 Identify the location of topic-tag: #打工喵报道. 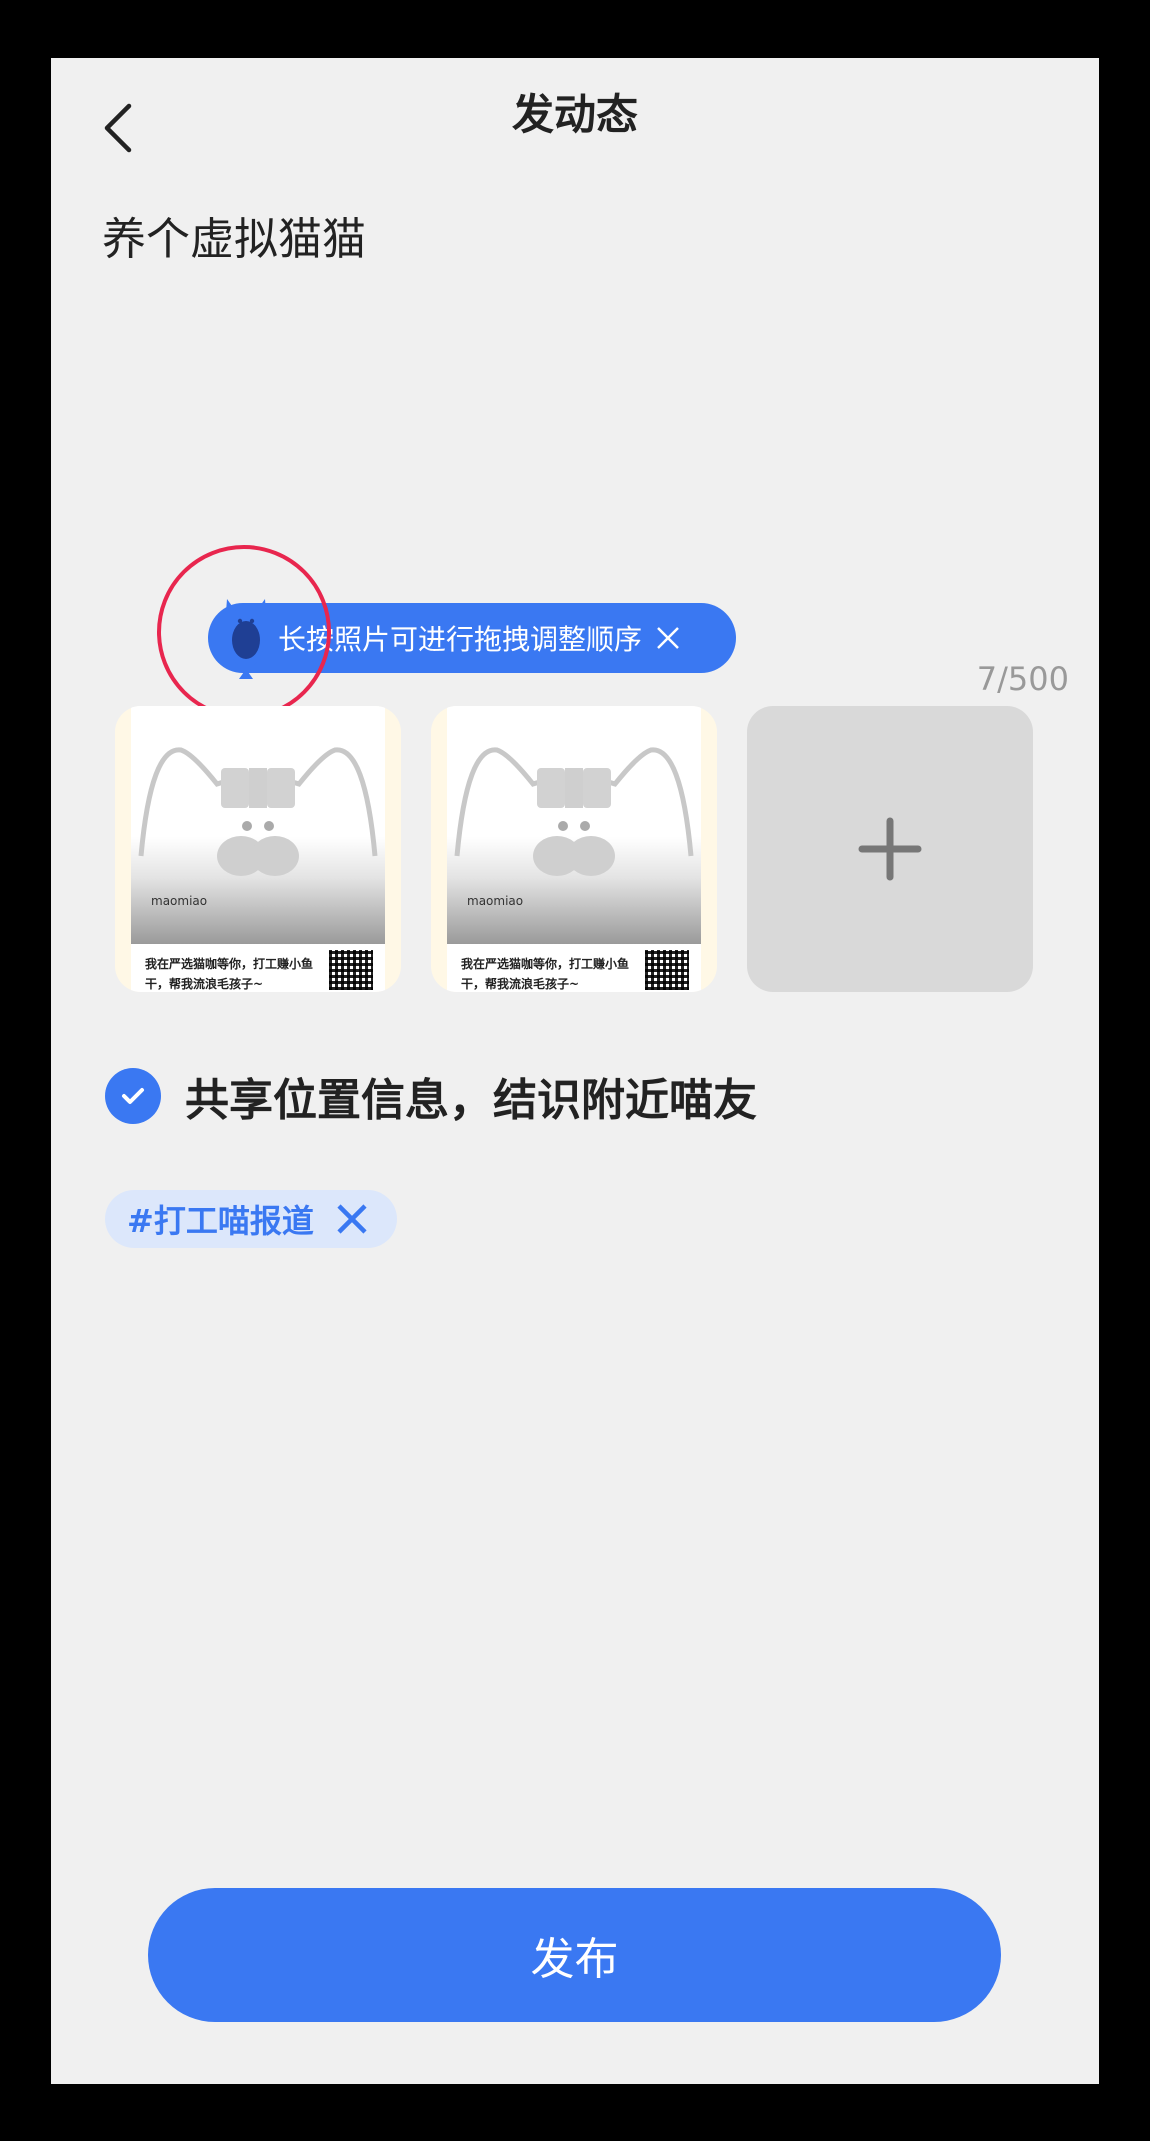
(251, 1219).